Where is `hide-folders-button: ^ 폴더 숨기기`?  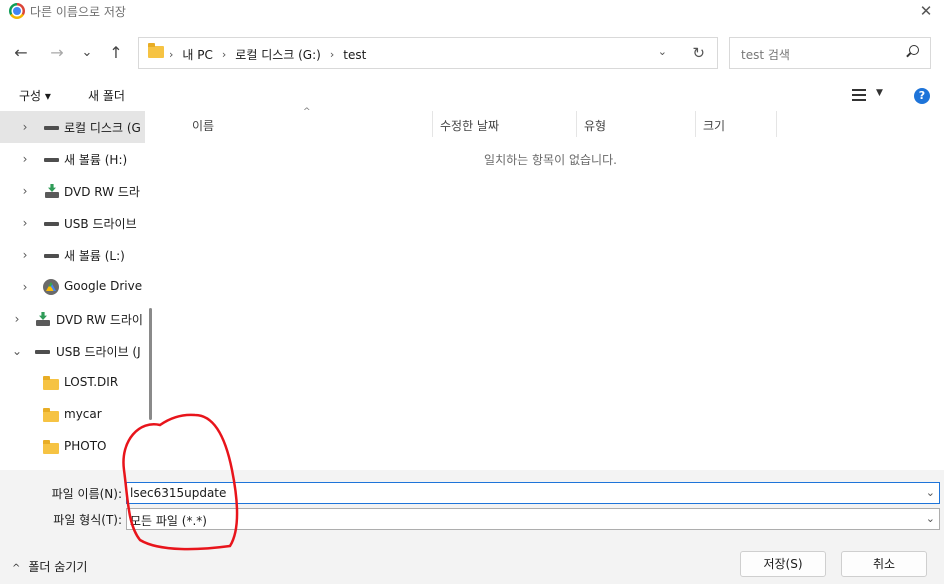
hide-folders-button: ^ 폴더 숨기기 is located at coordinates (49, 566).